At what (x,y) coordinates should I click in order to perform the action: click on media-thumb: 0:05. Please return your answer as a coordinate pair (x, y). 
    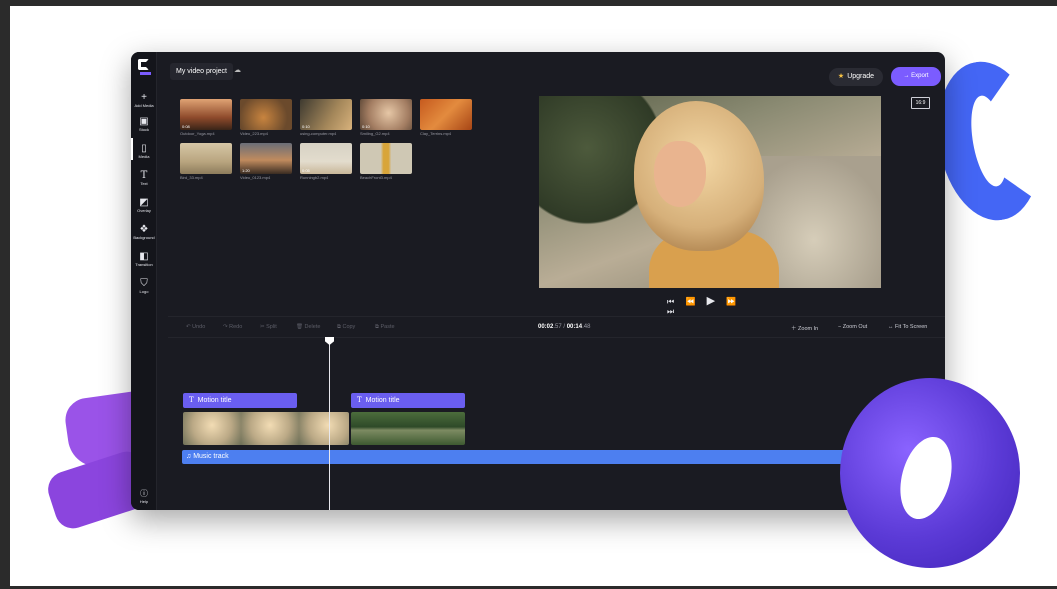
    Looking at the image, I should click on (326, 158).